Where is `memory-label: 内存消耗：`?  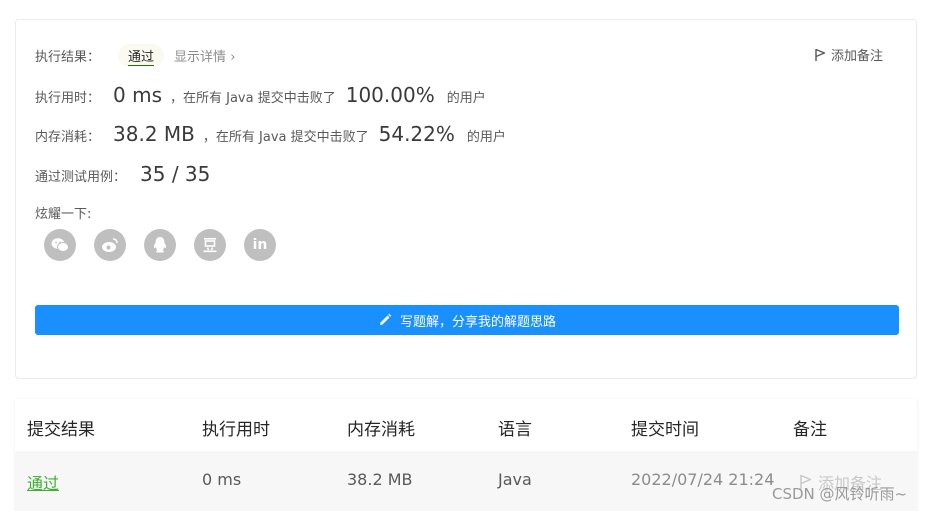 memory-label: 内存消耗： is located at coordinates (68, 137).